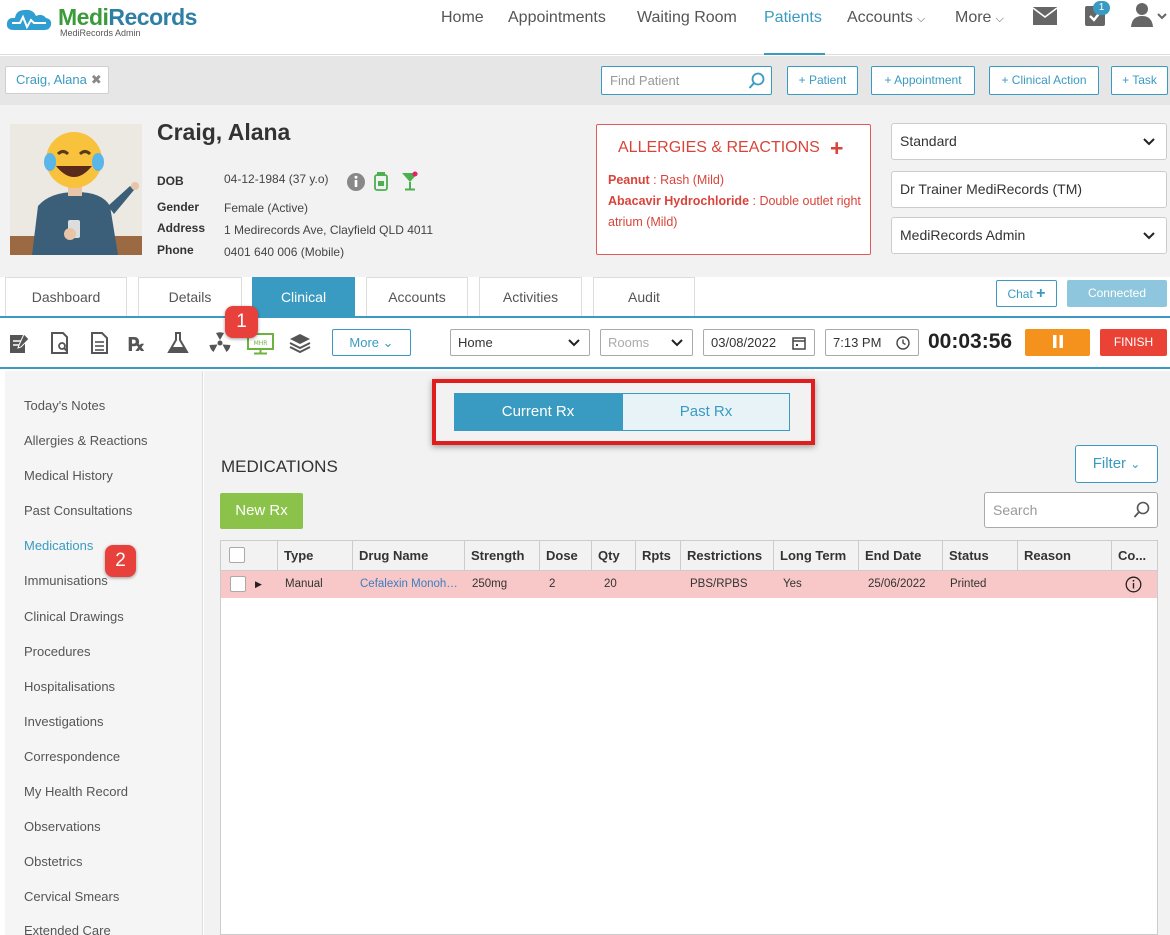 This screenshot has height=935, width=1170. I want to click on billing-type-select: Standard, so click(1029, 141).